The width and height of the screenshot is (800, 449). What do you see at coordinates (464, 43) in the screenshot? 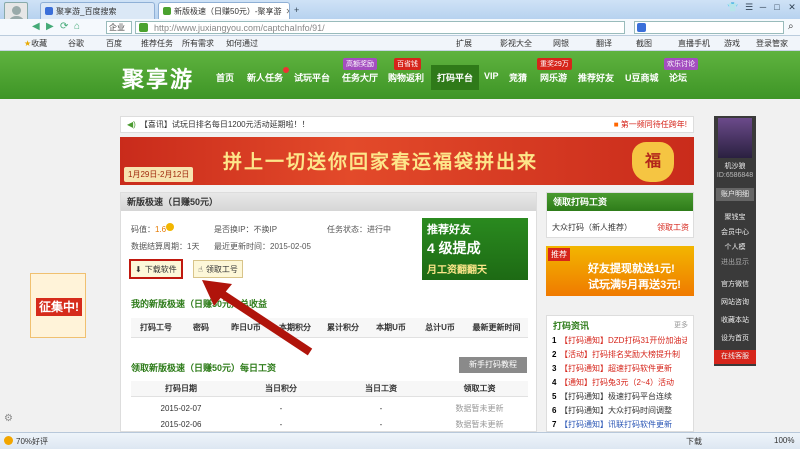
I see `tool-extensions: 扩展` at bounding box center [464, 43].